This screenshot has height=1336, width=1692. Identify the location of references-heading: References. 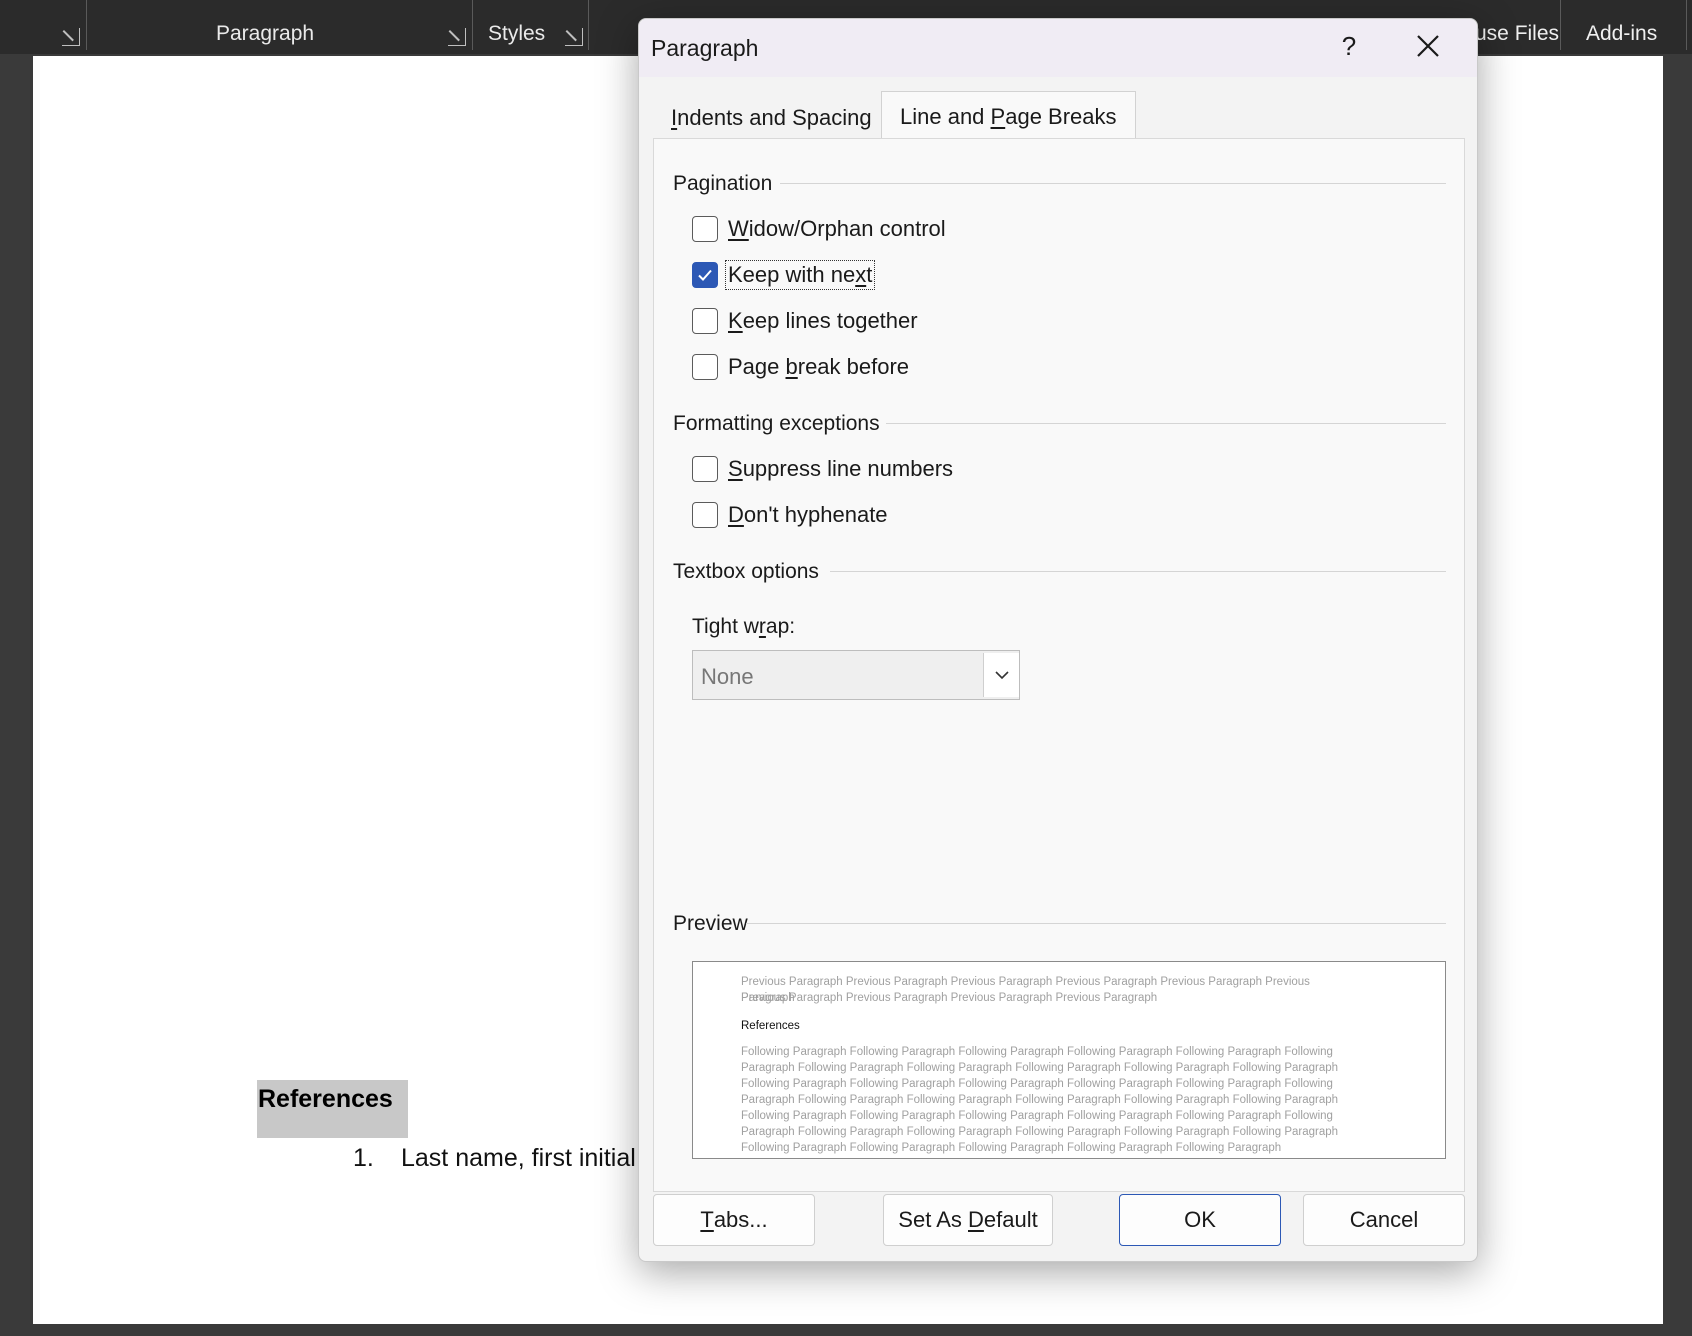
(332, 1109).